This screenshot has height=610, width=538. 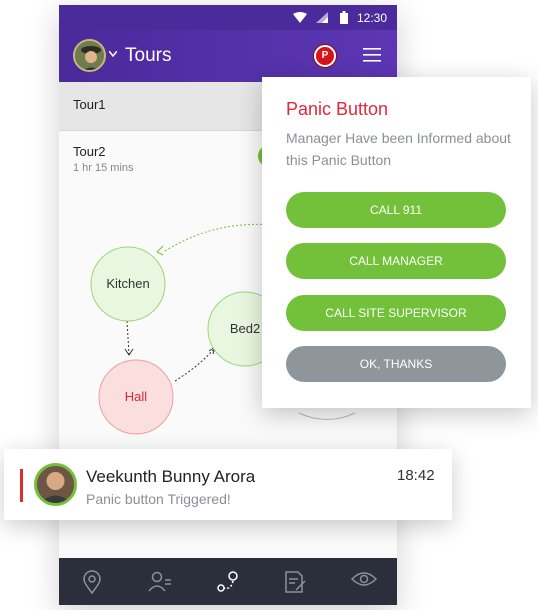 I want to click on wifi-icon, so click(x=300, y=17).